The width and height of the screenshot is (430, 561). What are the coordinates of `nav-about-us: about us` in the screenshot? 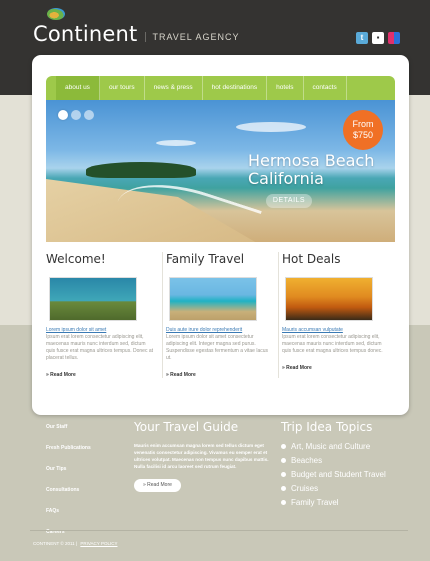 It's located at (78, 88).